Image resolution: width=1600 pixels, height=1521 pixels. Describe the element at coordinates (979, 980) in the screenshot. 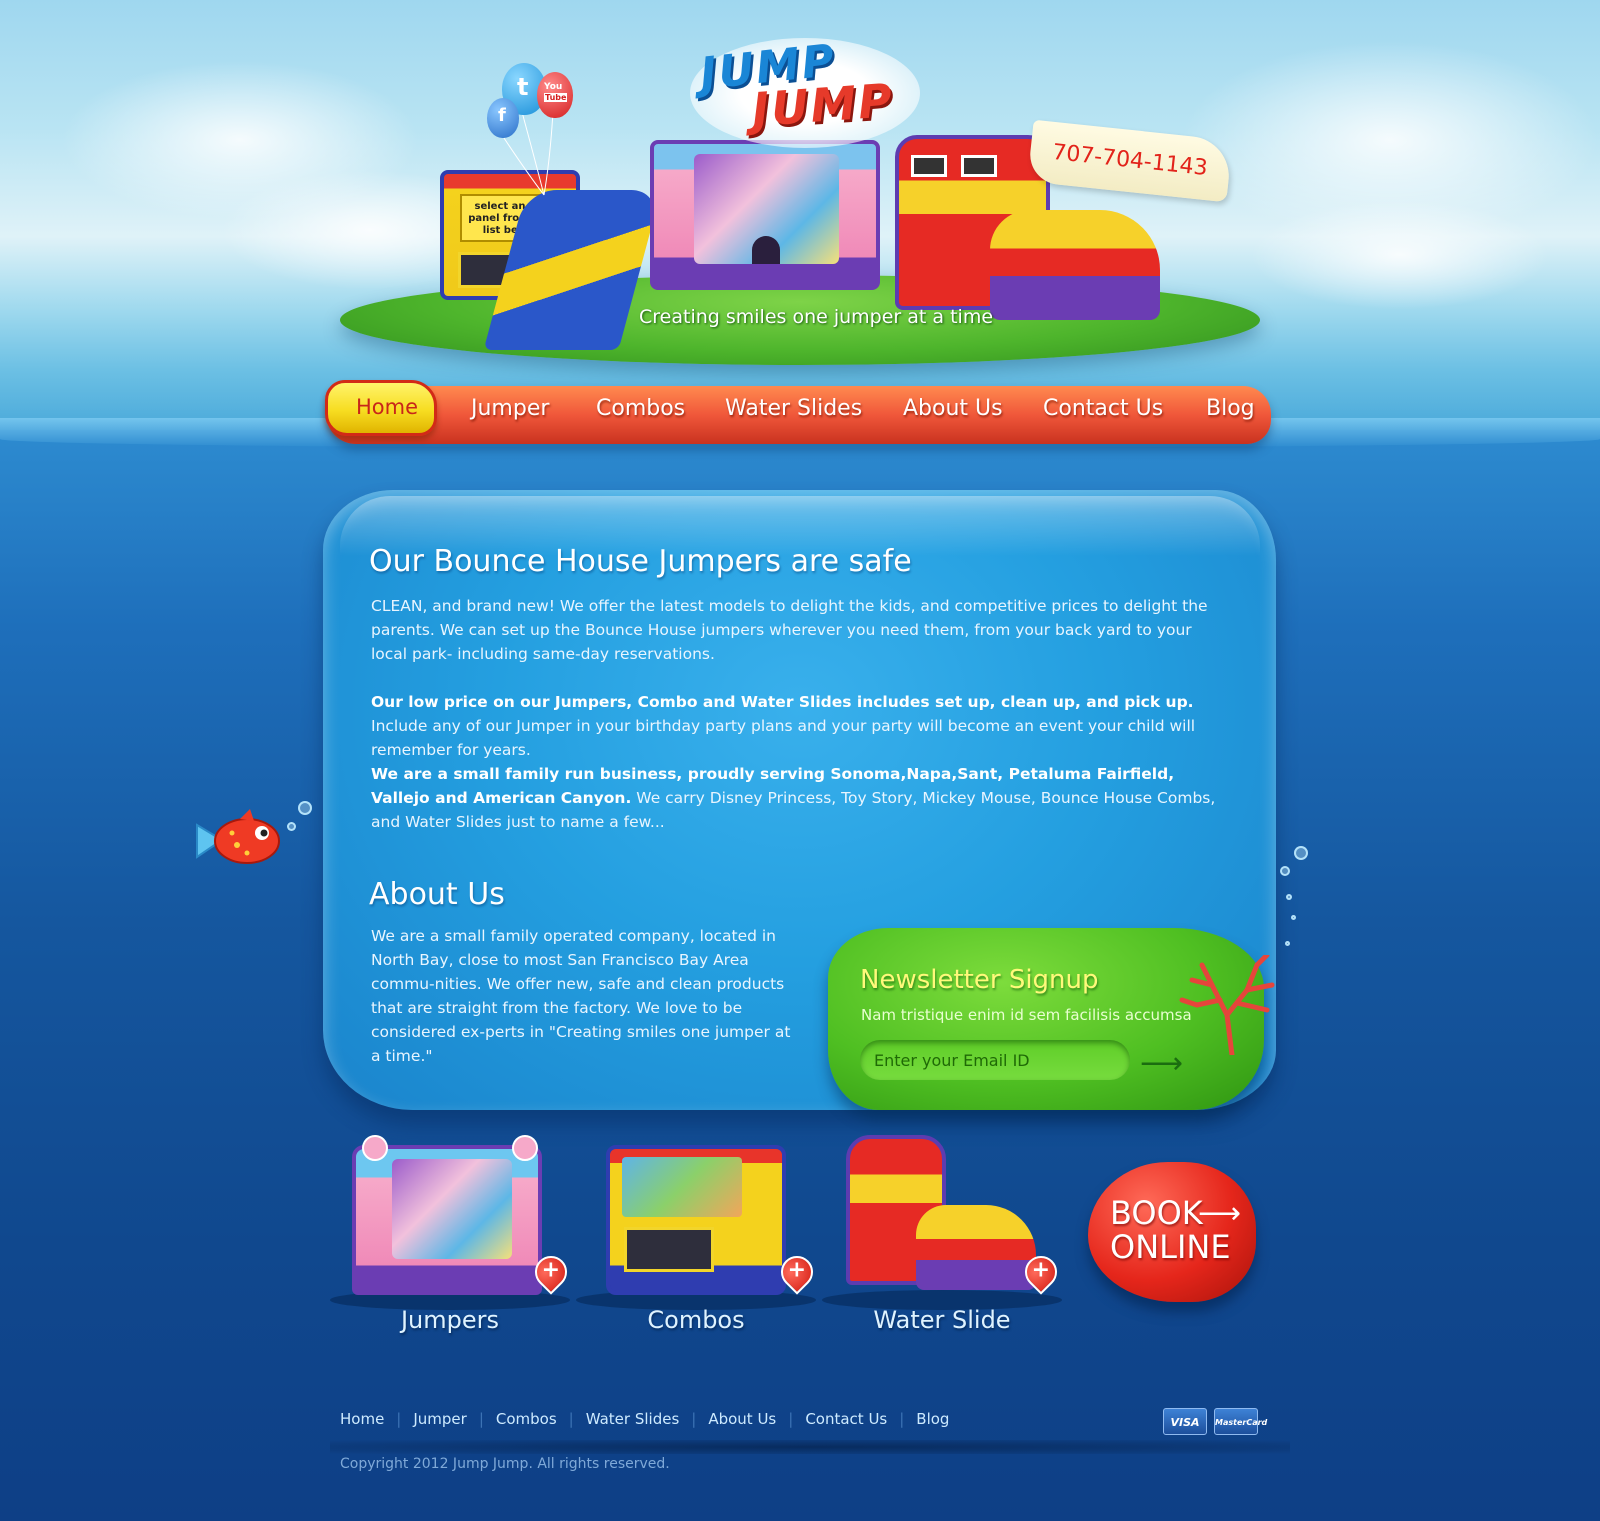

I see `newsletter-title: Newsletter Signup` at that location.